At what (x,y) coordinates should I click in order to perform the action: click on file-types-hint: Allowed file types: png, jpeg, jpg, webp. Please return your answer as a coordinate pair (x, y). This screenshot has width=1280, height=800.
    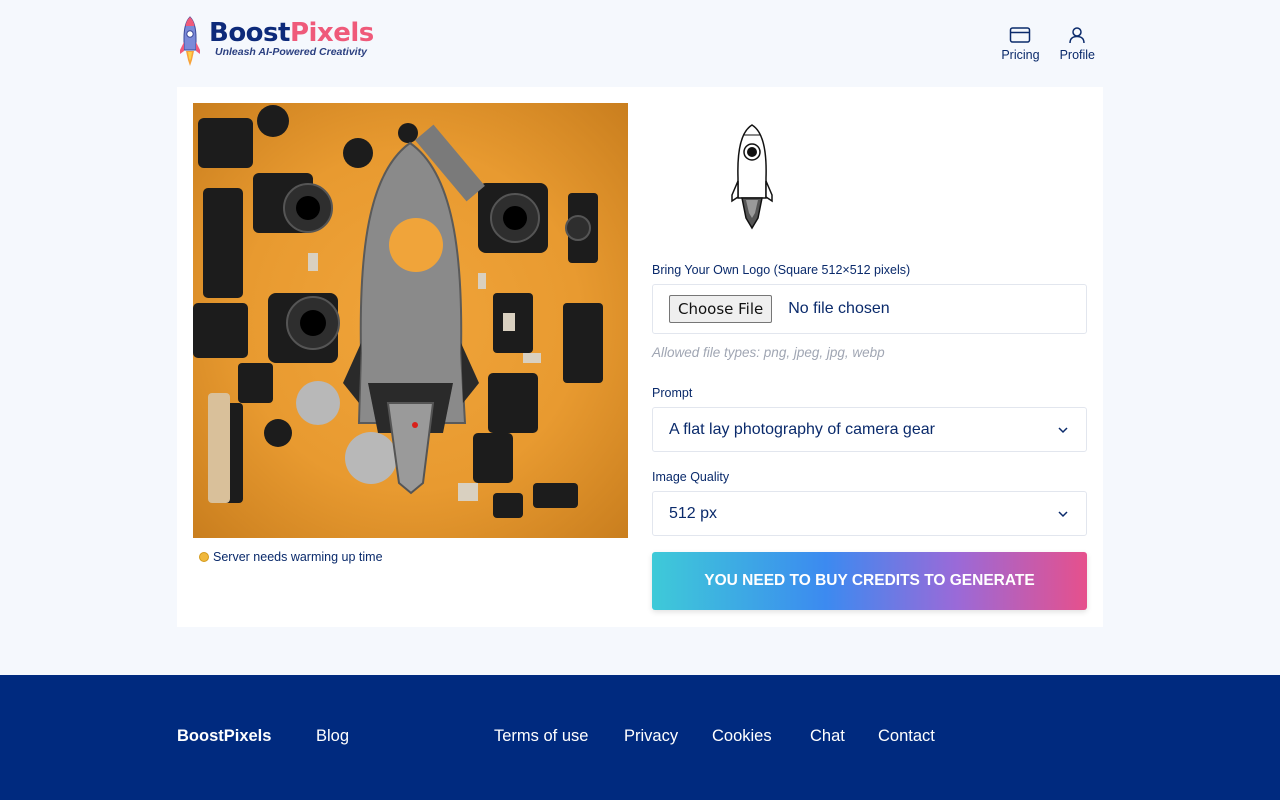
    Looking at the image, I should click on (768, 352).